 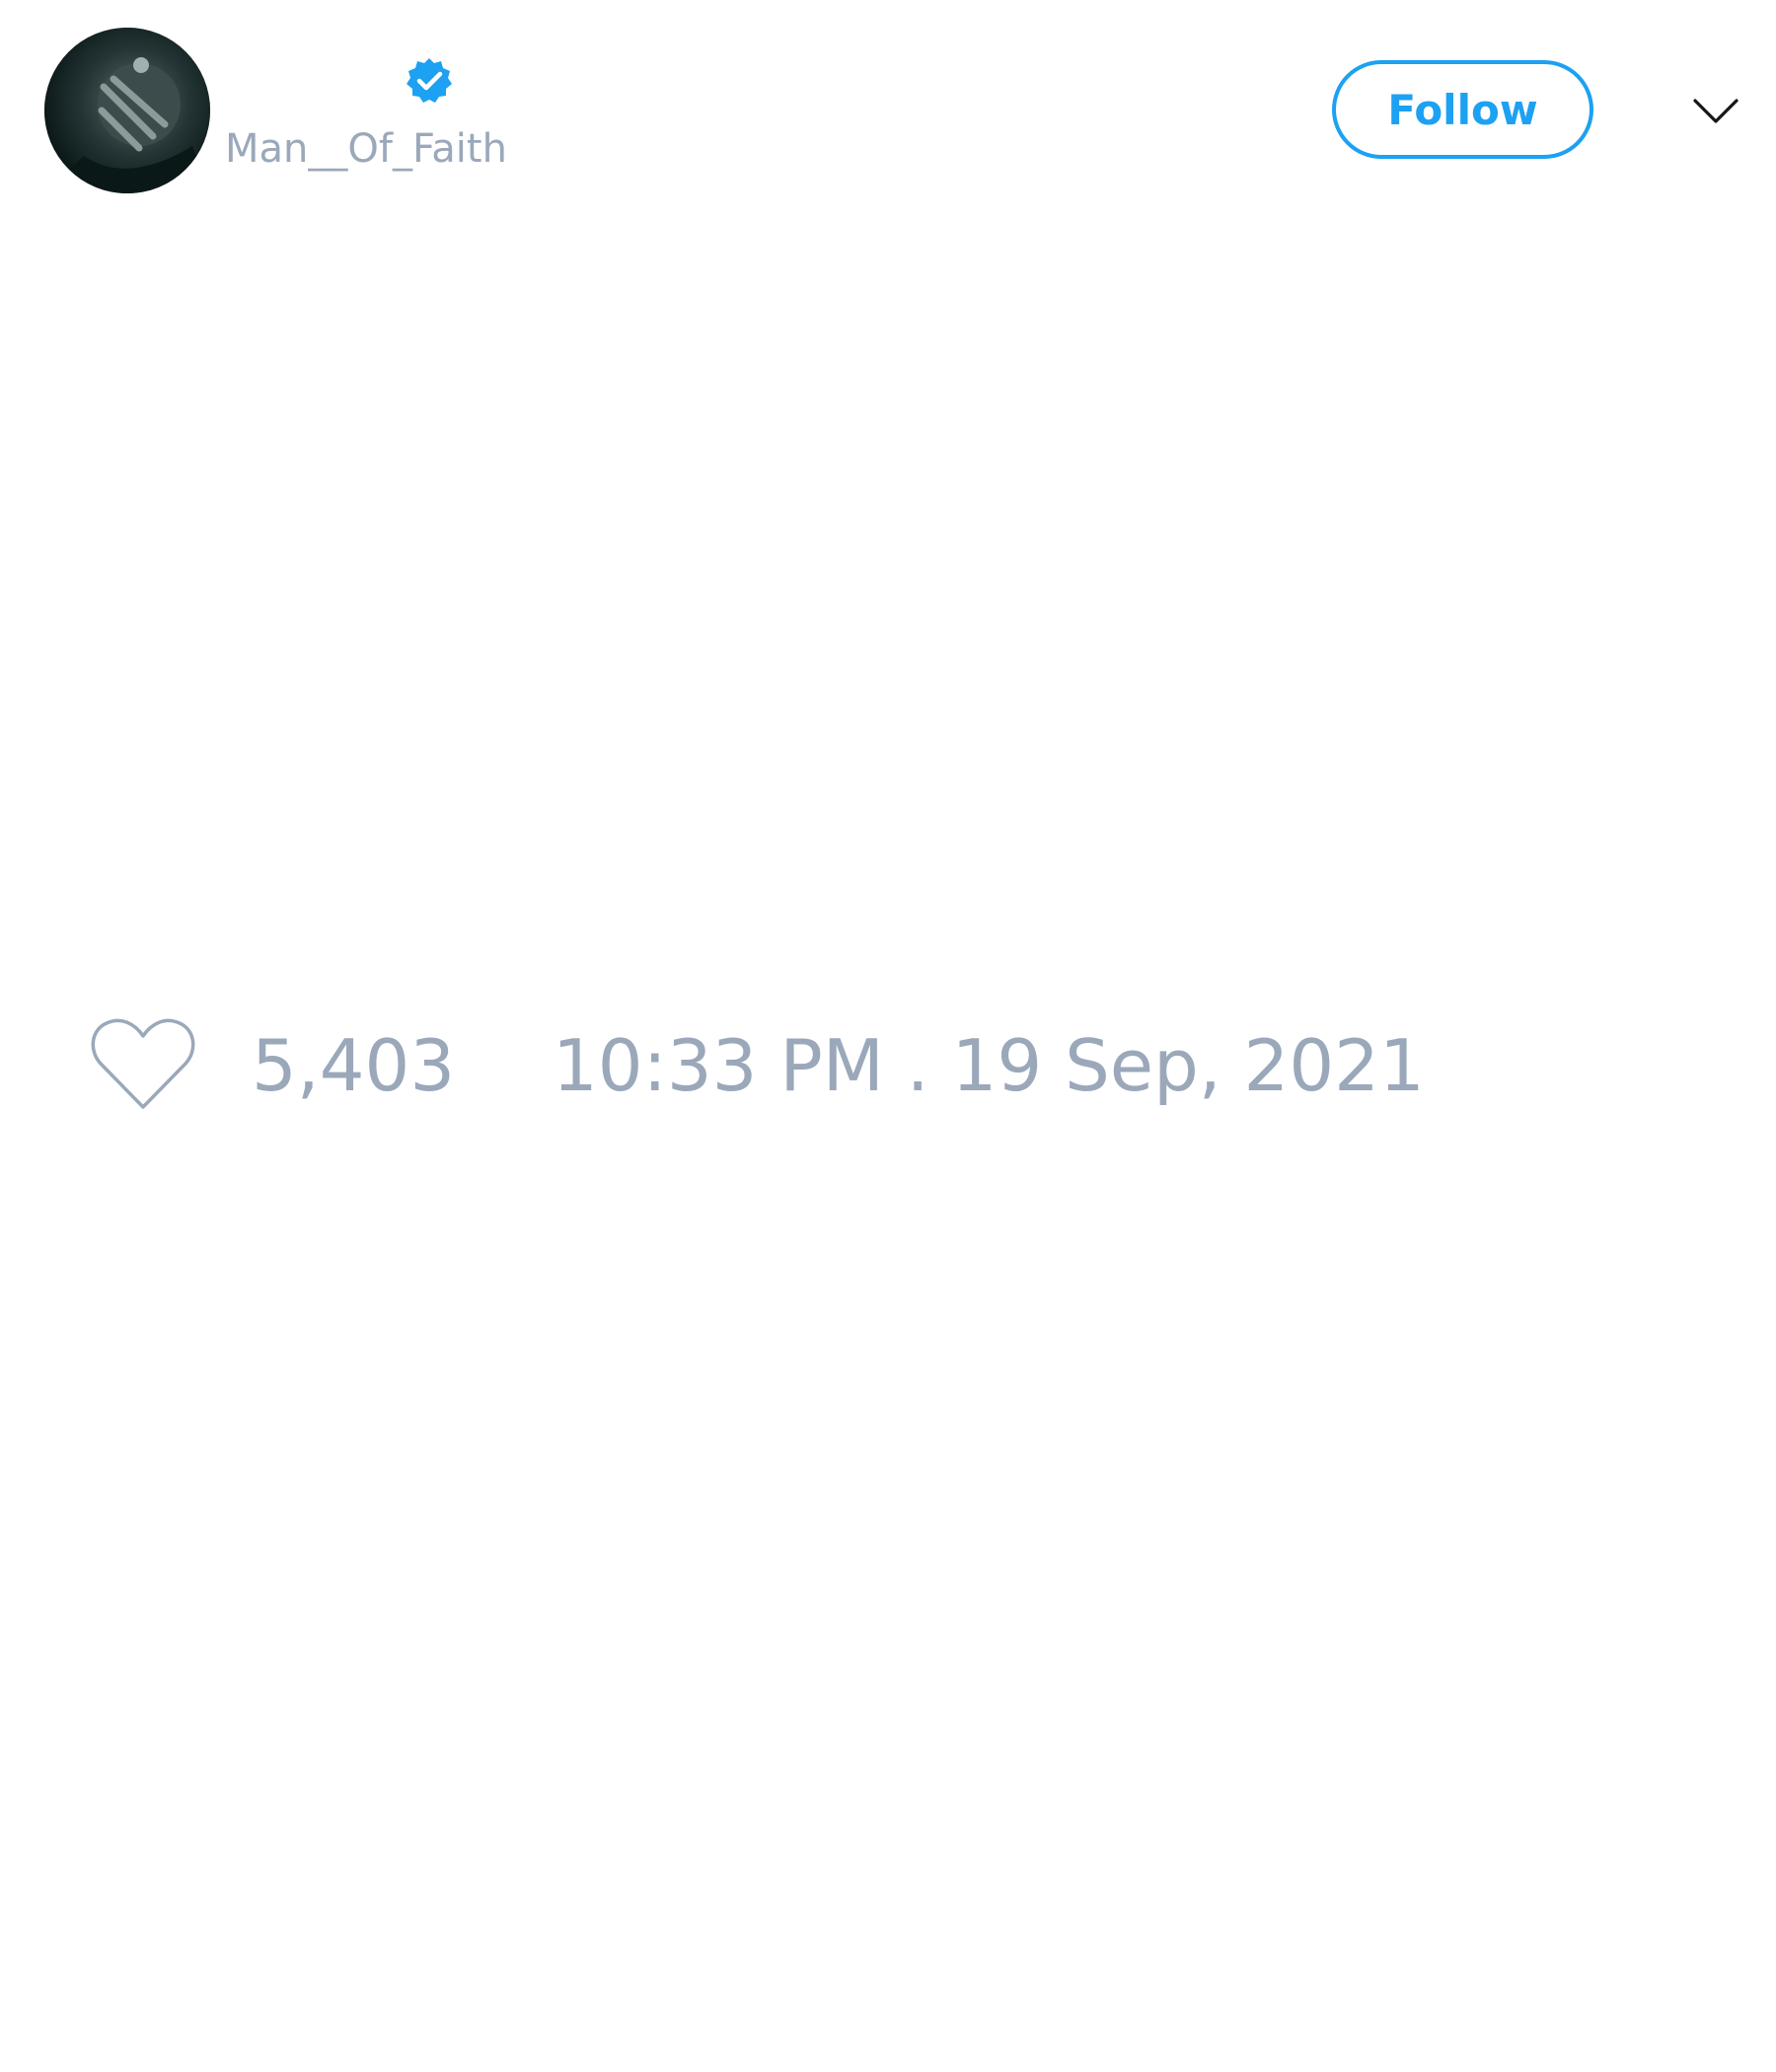 What do you see at coordinates (143, 1063) in the screenshot?
I see `heart-outline-icon` at bounding box center [143, 1063].